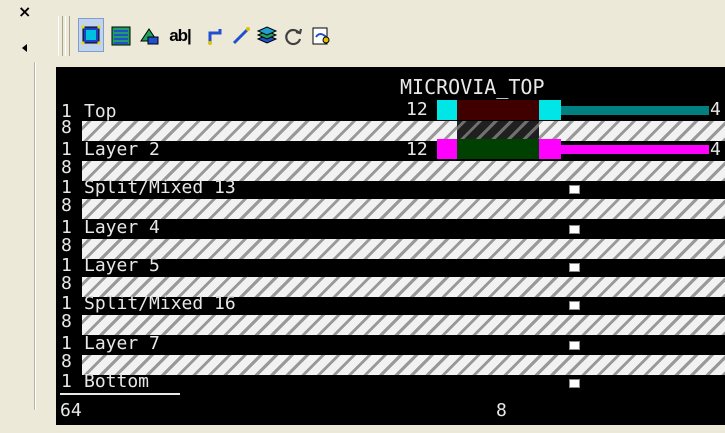  I want to click on text-label-icon: ab|, so click(180, 35).